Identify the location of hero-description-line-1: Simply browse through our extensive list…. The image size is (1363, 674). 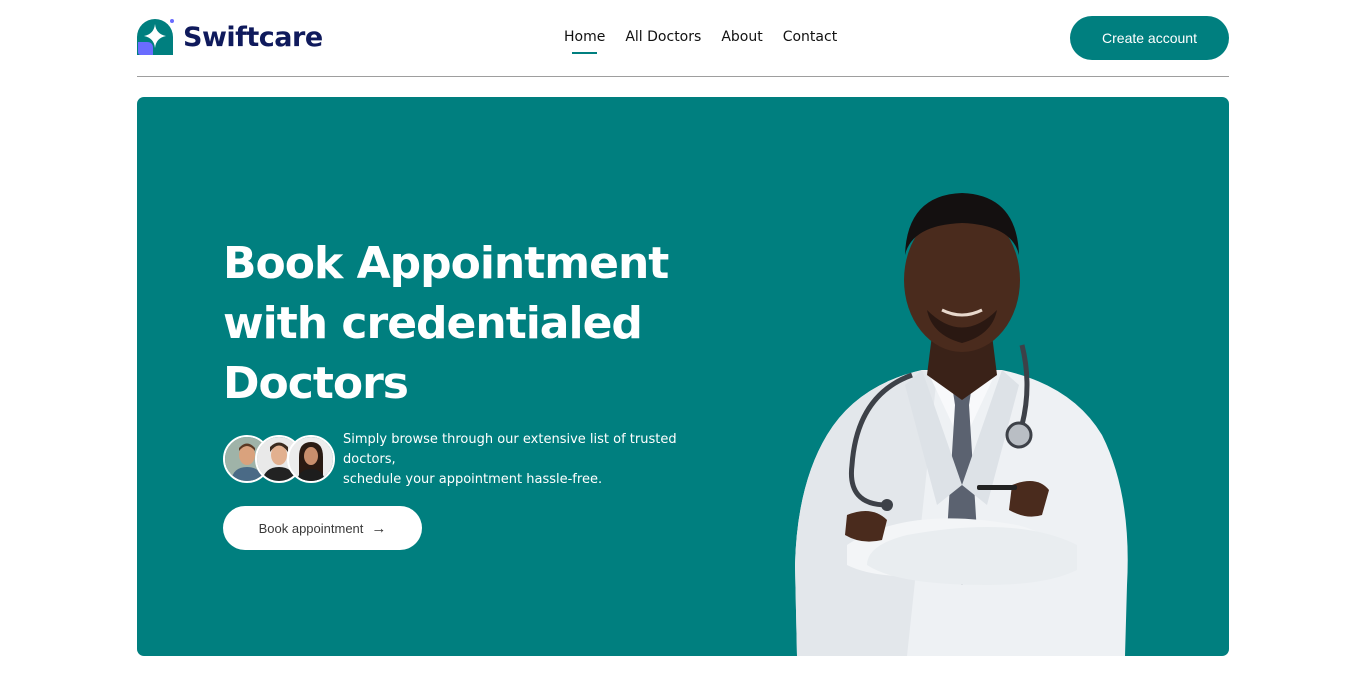
(510, 439).